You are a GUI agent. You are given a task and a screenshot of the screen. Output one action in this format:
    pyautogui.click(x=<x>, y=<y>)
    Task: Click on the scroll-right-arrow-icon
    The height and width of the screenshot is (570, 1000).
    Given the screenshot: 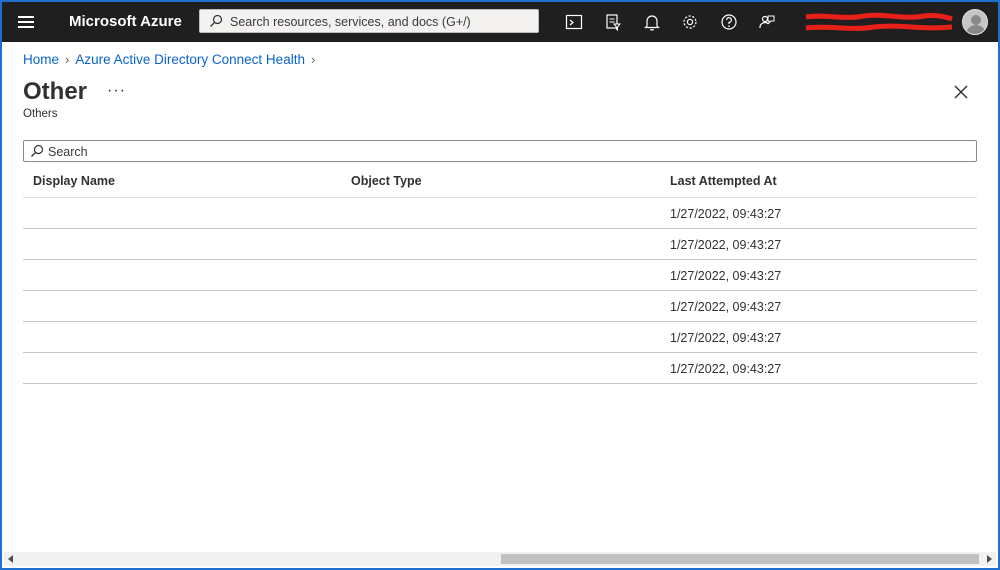 What is the action you would take?
    pyautogui.click(x=989, y=559)
    